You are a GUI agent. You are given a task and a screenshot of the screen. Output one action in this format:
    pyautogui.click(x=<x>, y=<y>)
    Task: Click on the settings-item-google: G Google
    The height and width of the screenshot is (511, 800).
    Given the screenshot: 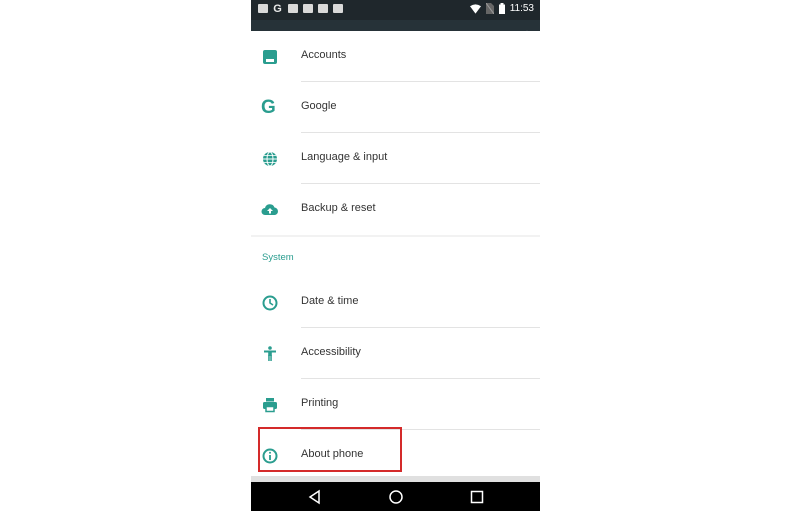 What is the action you would take?
    pyautogui.click(x=395, y=107)
    